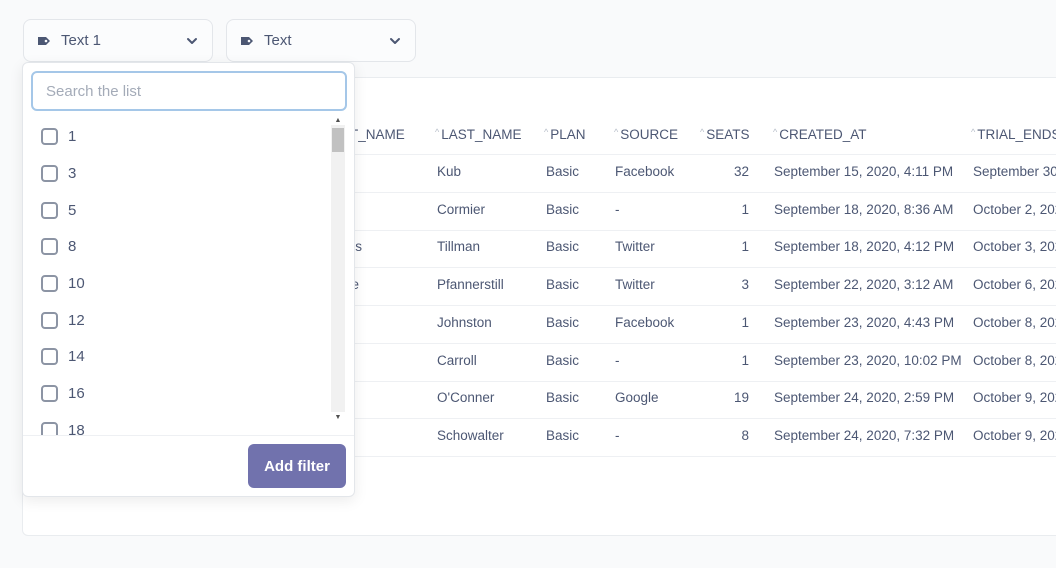 Image resolution: width=1056 pixels, height=568 pixels. What do you see at coordinates (63, 320) in the screenshot?
I see `option-item: 12` at bounding box center [63, 320].